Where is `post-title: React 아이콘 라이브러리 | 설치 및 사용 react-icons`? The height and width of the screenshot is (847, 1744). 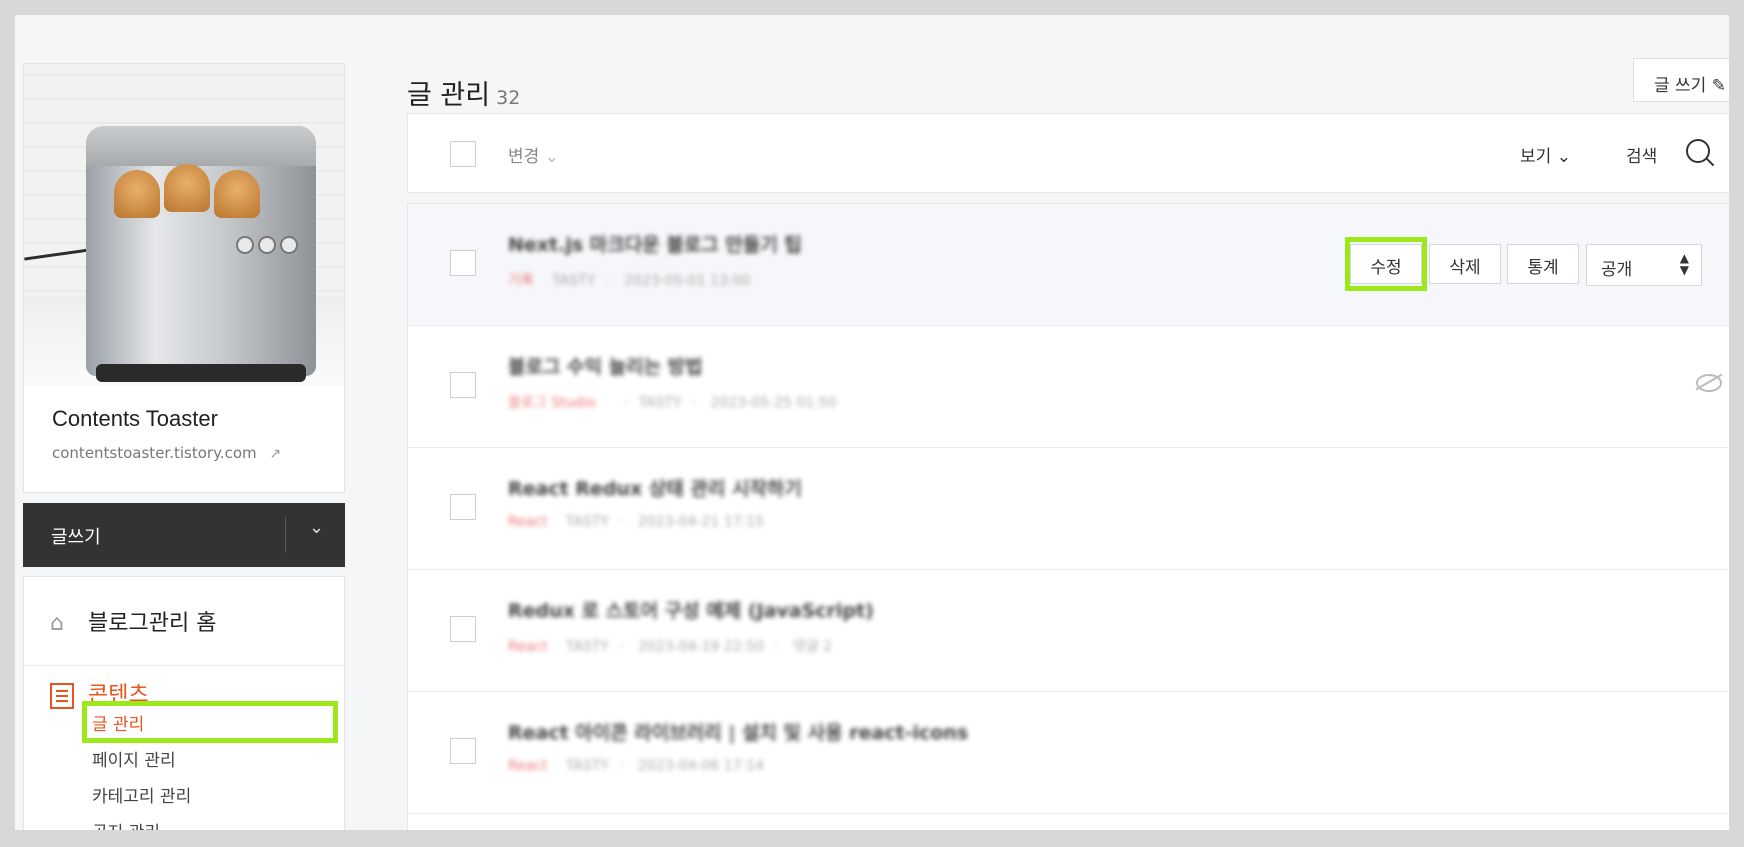
post-title: React 아이콘 라이브러리 | 설치 및 사용 react-icons is located at coordinates (738, 731).